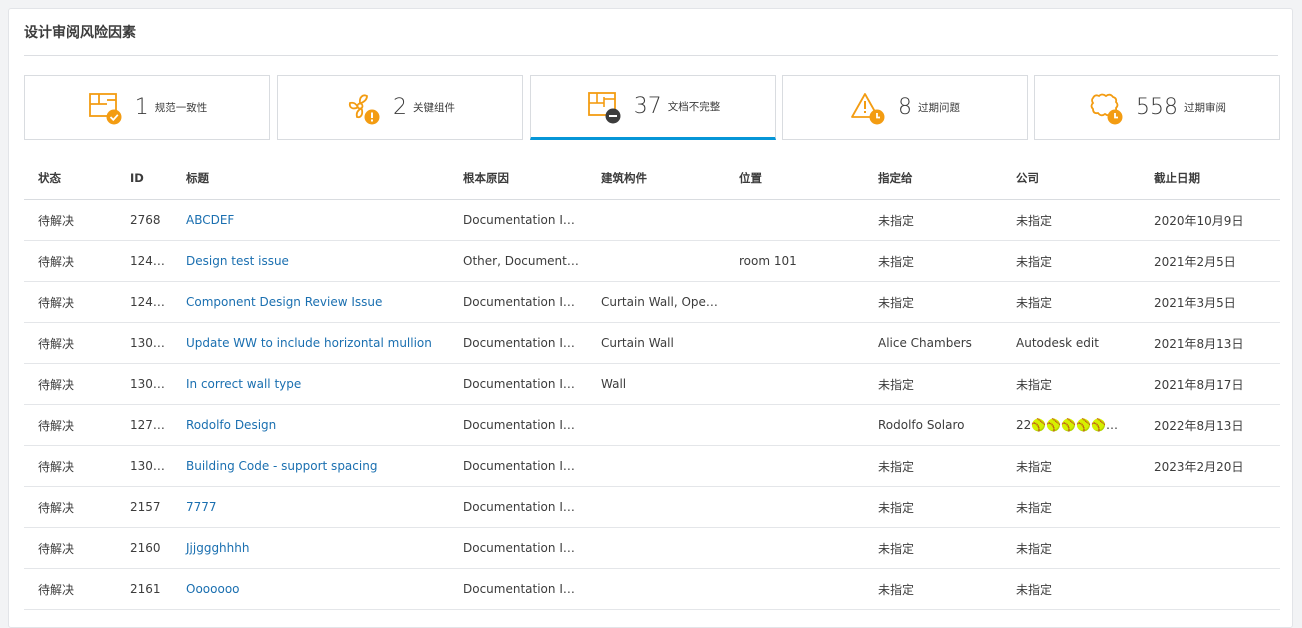 This screenshot has height=628, width=1302. What do you see at coordinates (794, 178) in the screenshot?
I see `column-header-location: 位置` at bounding box center [794, 178].